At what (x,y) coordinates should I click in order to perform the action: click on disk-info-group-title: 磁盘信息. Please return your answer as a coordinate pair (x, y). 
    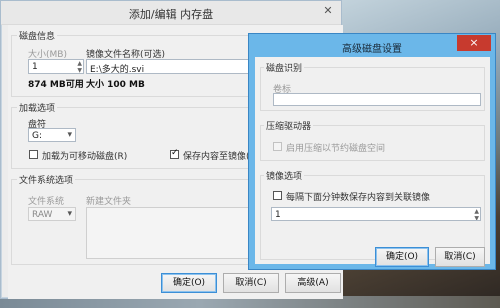
    Looking at the image, I should click on (37, 35).